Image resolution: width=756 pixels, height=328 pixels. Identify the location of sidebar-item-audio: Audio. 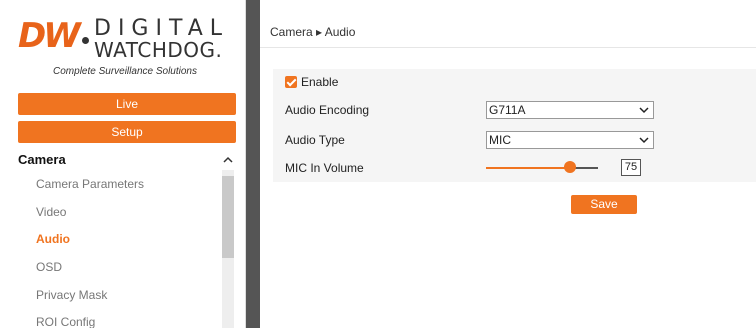
(53, 239).